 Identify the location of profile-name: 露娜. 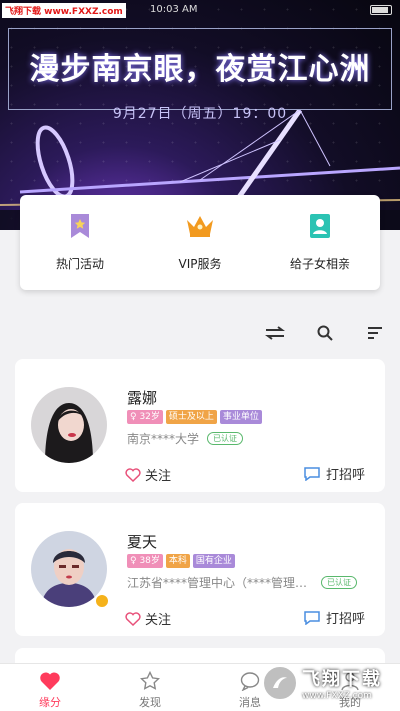
(142, 398).